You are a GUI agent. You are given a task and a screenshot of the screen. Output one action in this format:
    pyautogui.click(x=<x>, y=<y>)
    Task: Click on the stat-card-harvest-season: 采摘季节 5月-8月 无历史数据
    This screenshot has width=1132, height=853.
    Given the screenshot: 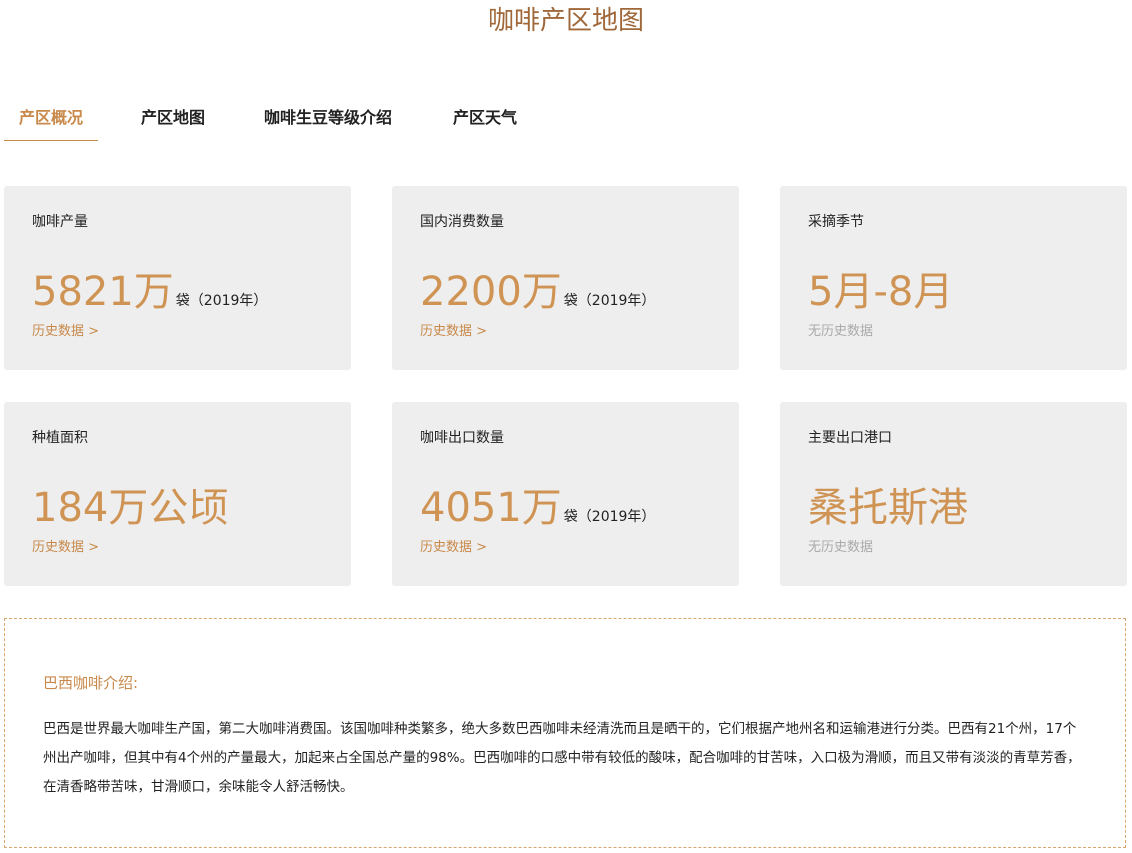 What is the action you would take?
    pyautogui.click(x=953, y=278)
    